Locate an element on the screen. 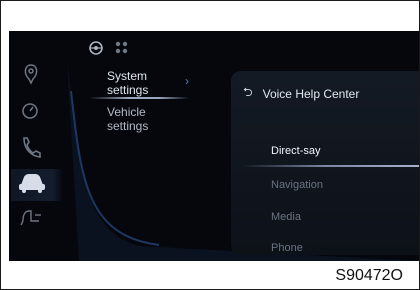  panel-item-direct-say: Direct-say is located at coordinates (296, 151).